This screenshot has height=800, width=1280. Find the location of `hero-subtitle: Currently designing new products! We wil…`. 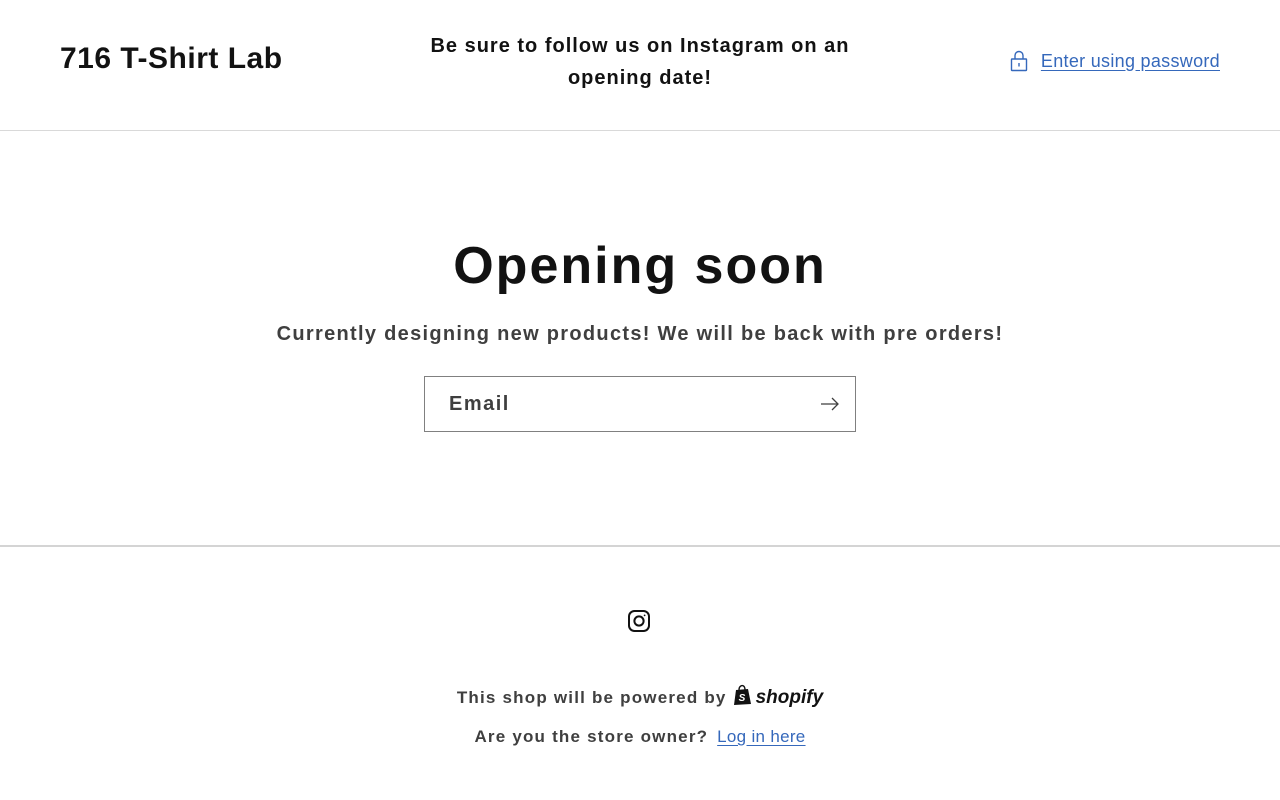

hero-subtitle: Currently designing new products! We wil… is located at coordinates (640, 334).